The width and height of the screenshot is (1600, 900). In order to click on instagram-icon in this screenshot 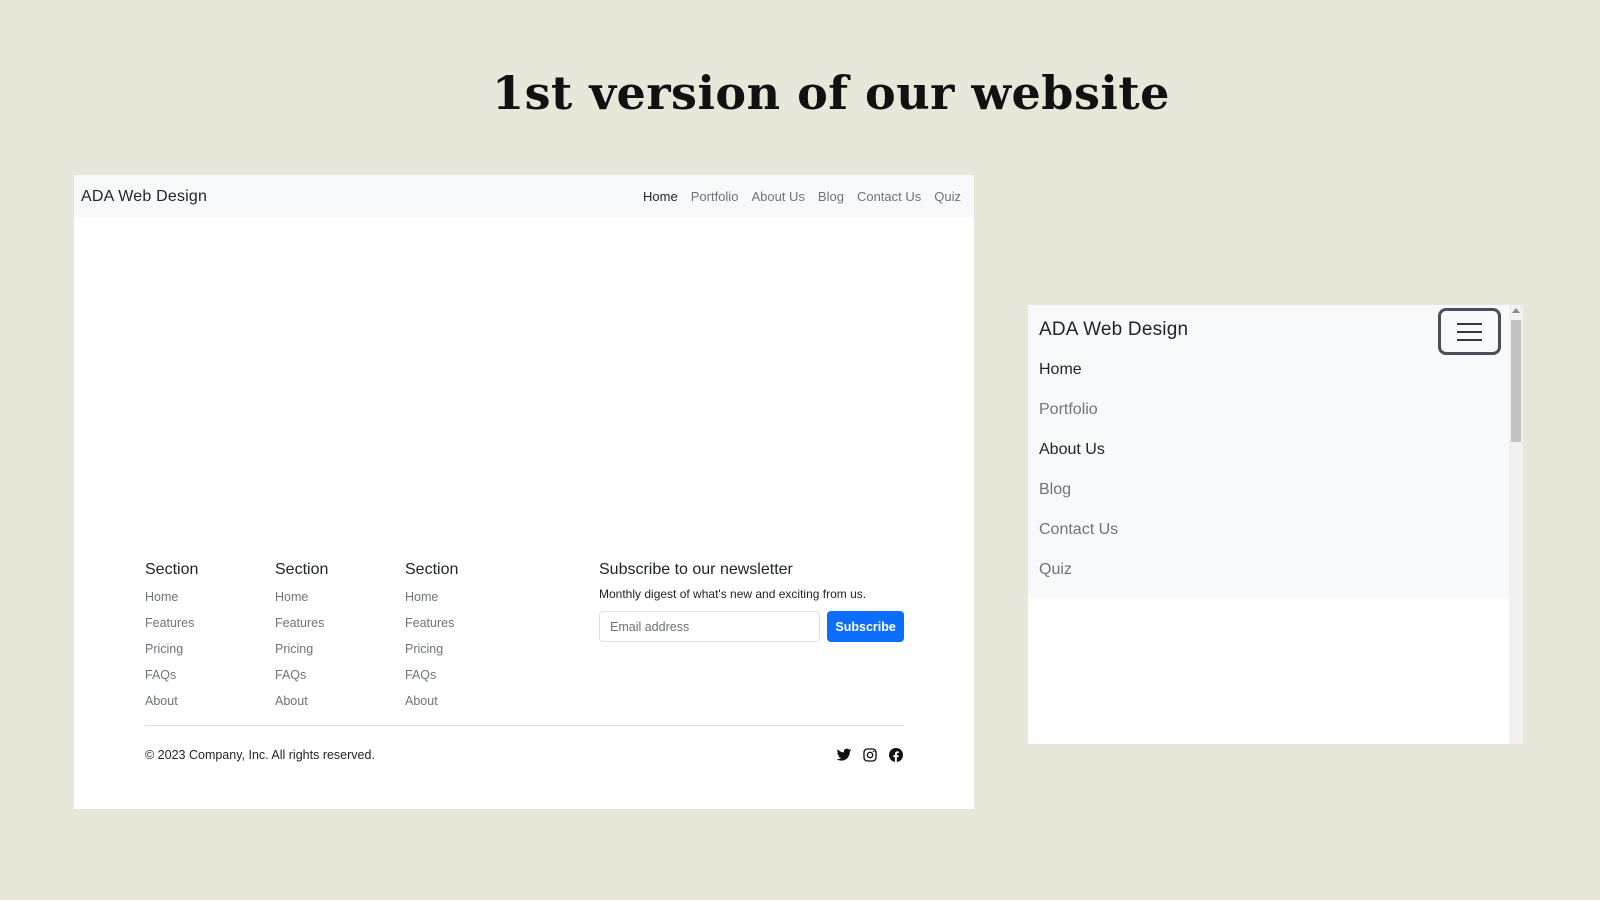, I will do `click(870, 755)`.